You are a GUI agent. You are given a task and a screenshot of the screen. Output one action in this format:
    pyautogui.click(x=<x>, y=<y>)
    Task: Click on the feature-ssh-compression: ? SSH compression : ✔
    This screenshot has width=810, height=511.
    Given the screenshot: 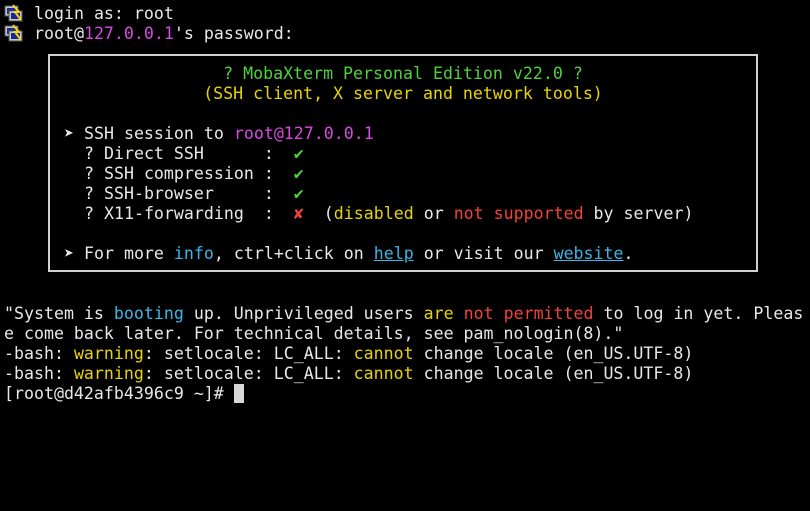 What is the action you would take?
    pyautogui.click(x=194, y=174)
    